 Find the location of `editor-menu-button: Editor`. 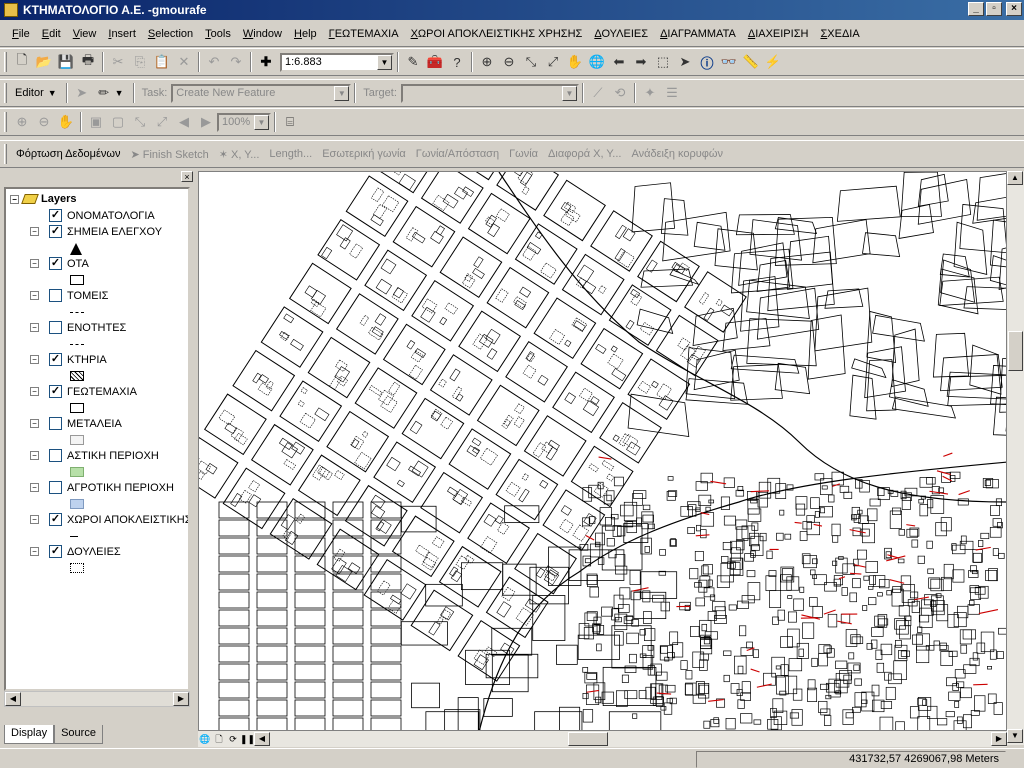

editor-menu-button: Editor is located at coordinates (29, 93).